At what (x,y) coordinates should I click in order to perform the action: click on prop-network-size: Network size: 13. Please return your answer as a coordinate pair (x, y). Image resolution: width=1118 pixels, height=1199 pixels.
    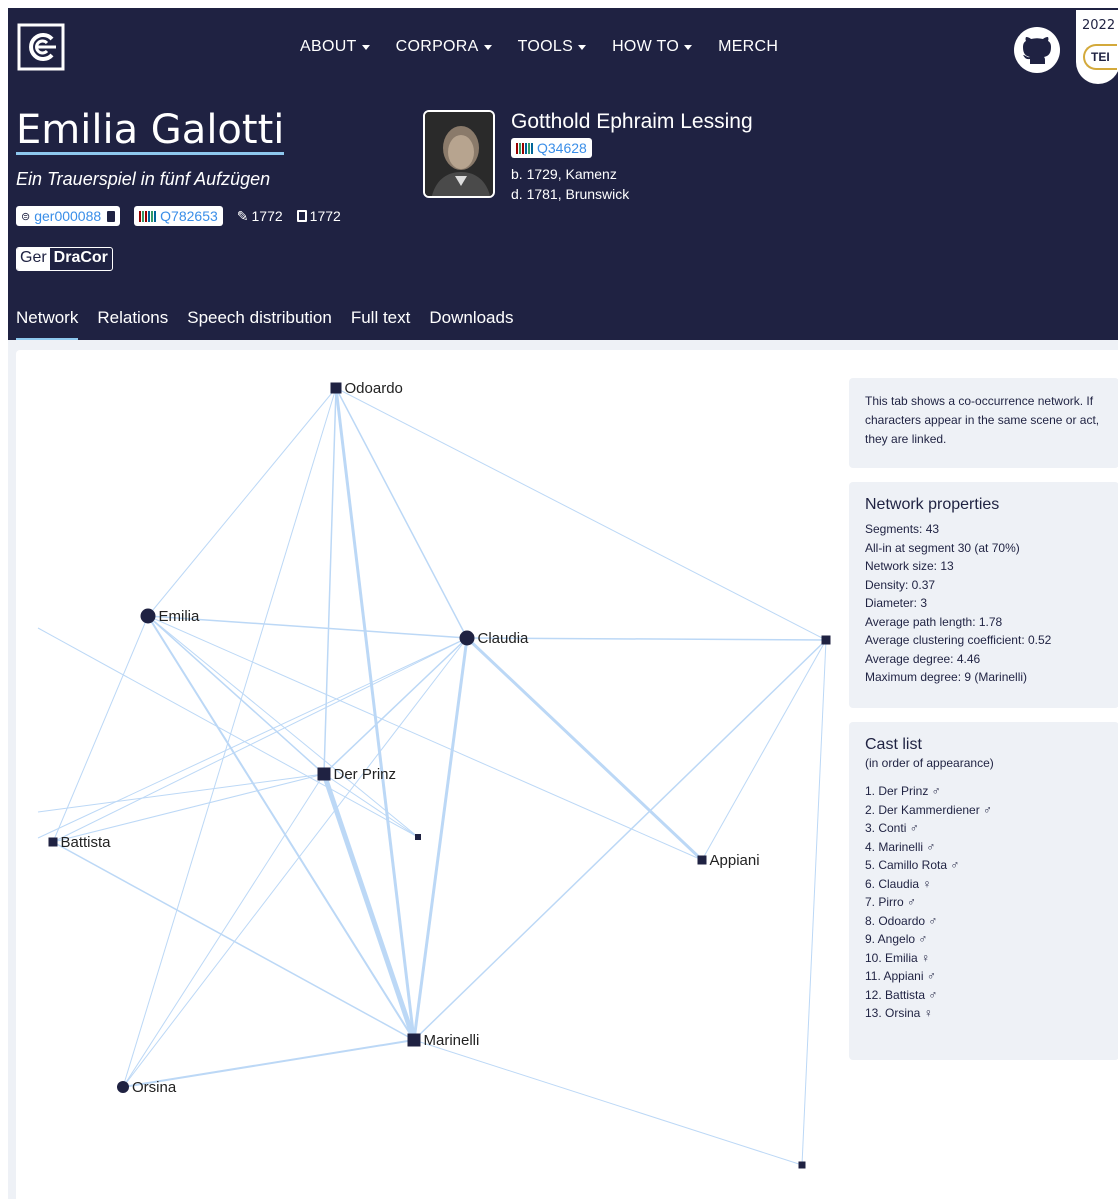
    Looking at the image, I should click on (909, 566).